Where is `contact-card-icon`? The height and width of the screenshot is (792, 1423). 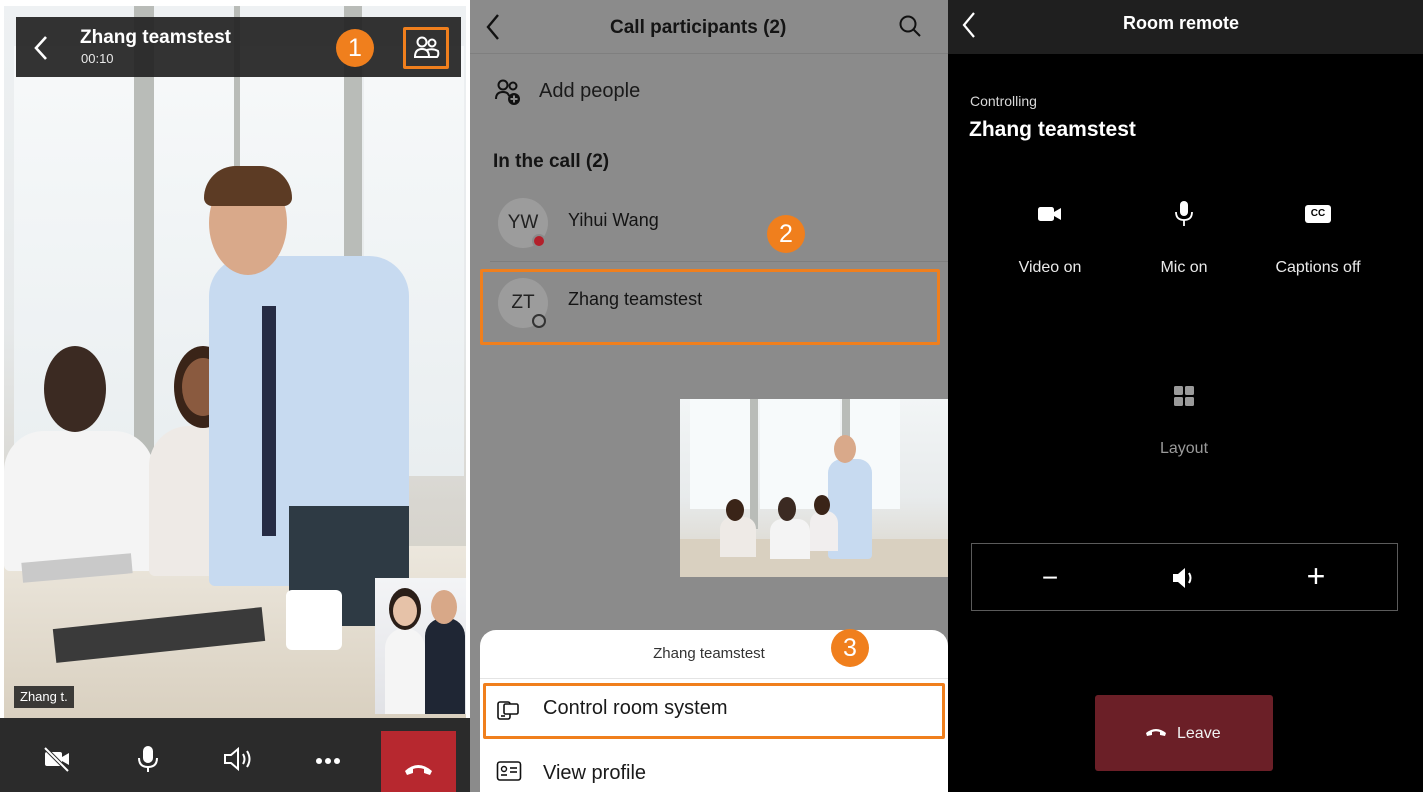
contact-card-icon is located at coordinates (509, 771).